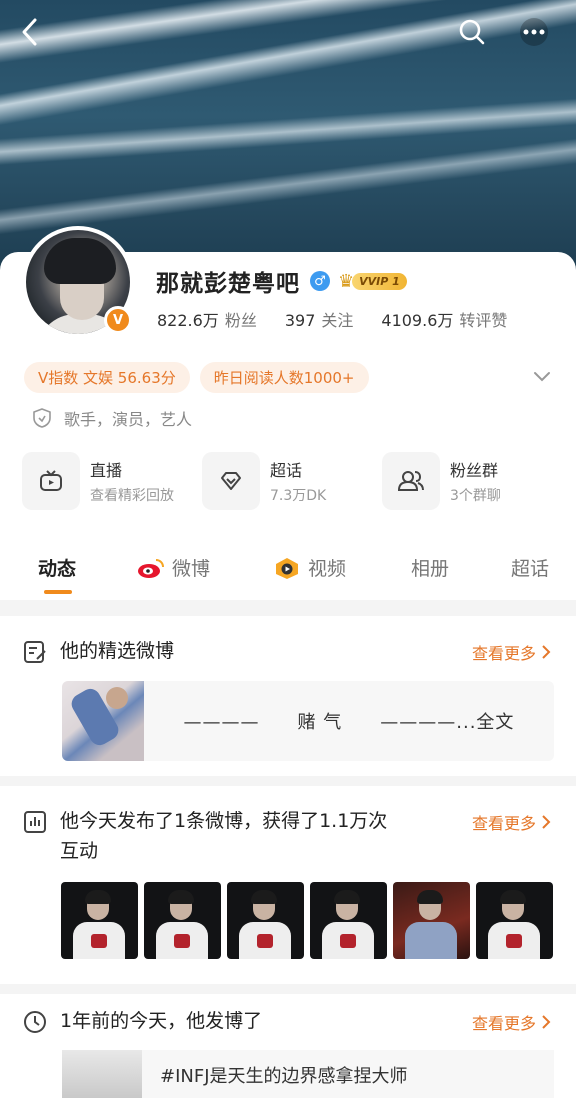  I want to click on stat-followers: 822.6万 粉丝, so click(207, 319).